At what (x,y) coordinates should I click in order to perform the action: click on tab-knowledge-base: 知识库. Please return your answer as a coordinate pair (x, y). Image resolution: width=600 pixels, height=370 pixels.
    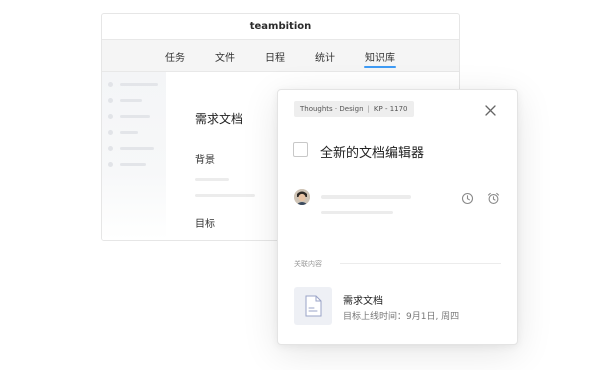
    Looking at the image, I should click on (380, 58).